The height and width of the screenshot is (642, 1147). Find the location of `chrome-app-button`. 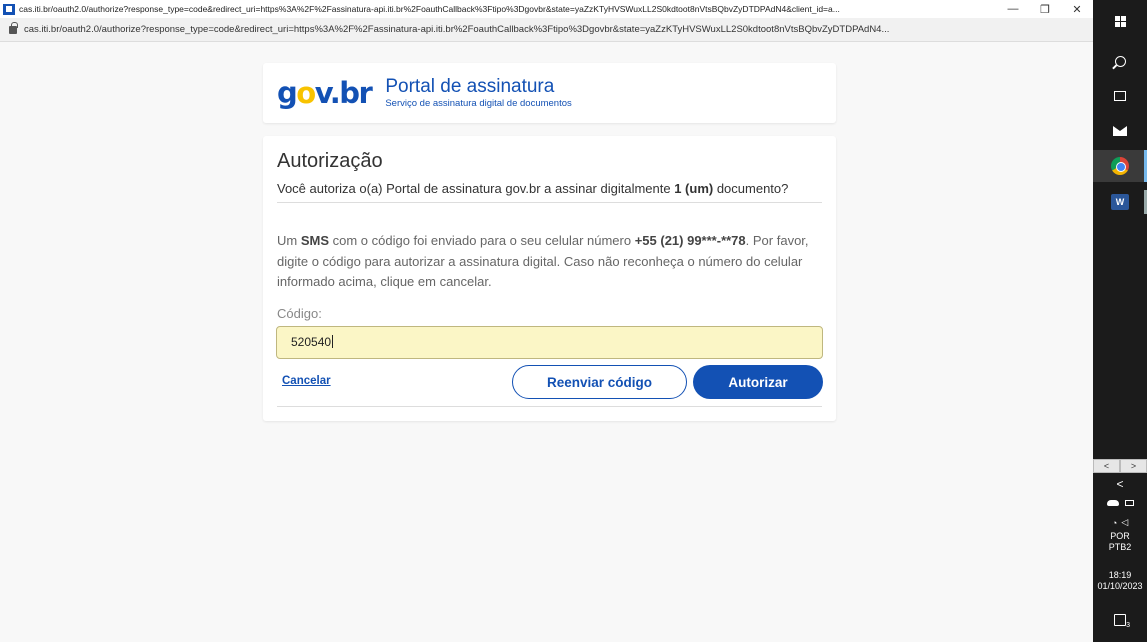

chrome-app-button is located at coordinates (1120, 166).